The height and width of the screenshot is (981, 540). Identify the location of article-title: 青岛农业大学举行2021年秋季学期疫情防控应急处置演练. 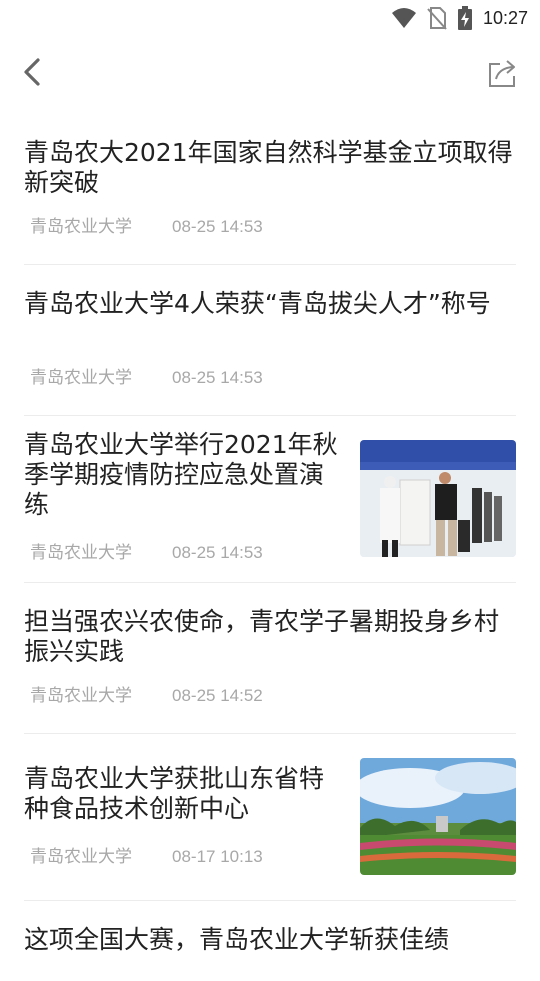
(184, 475).